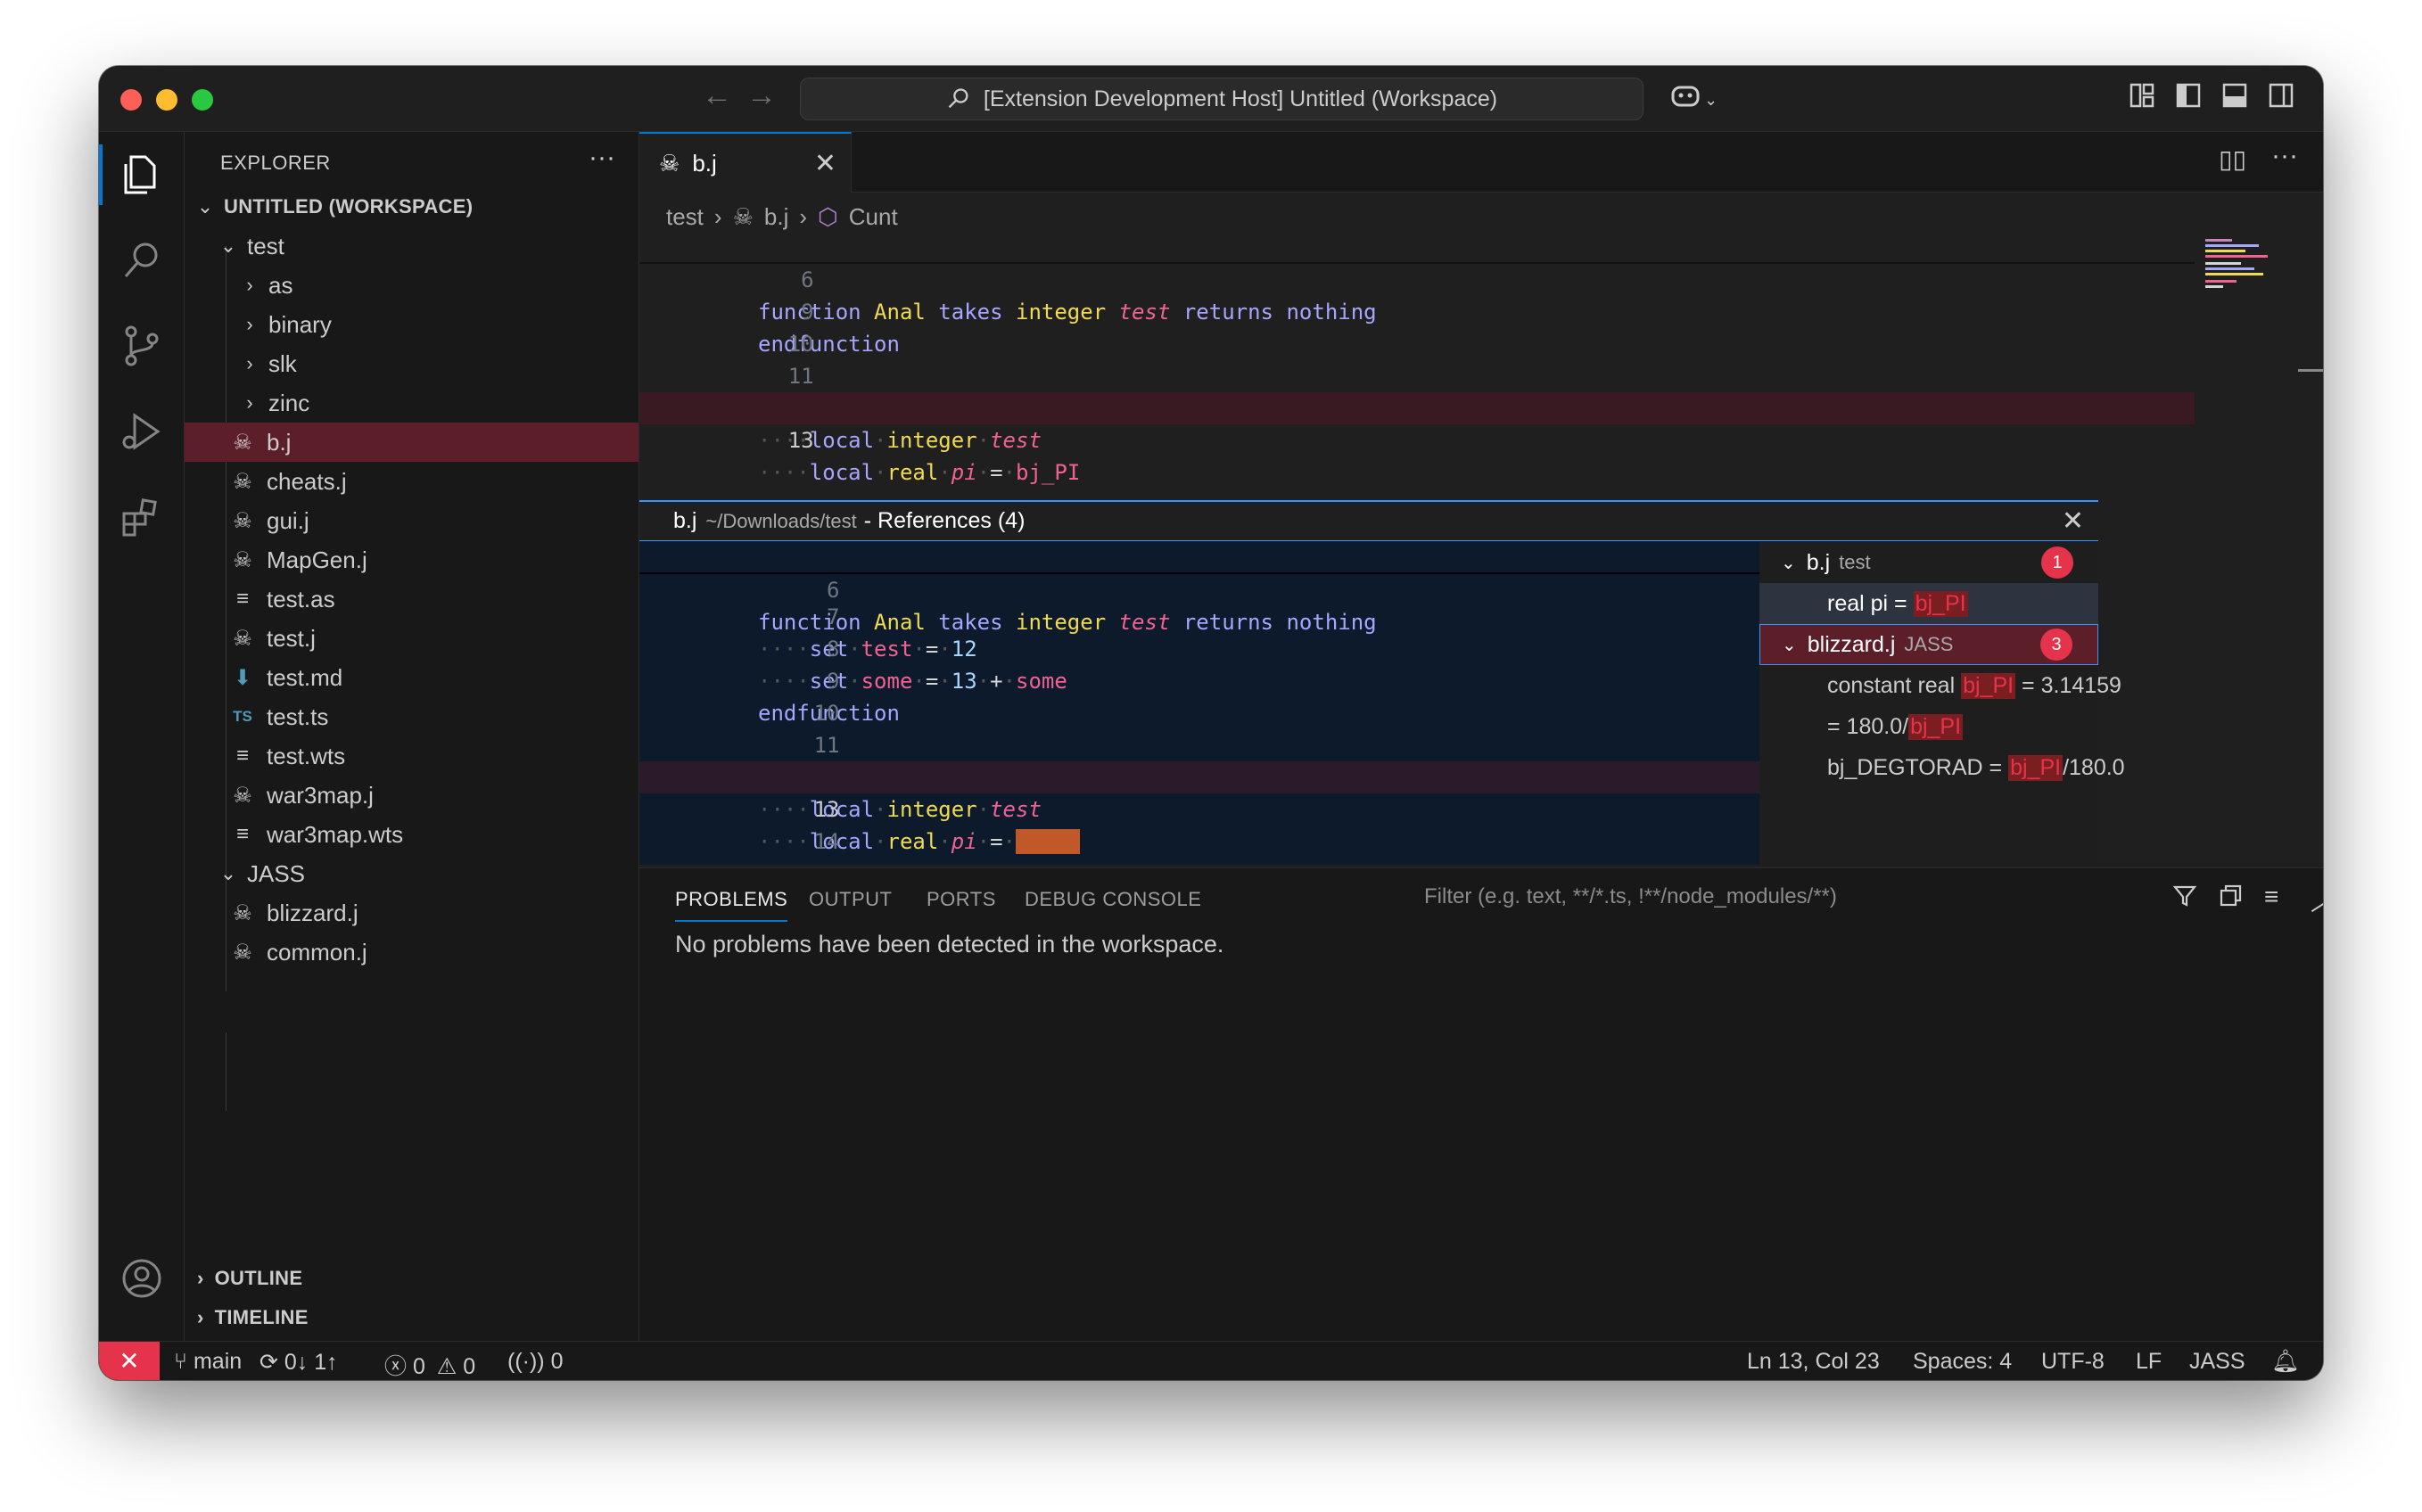 The image size is (2422, 1512). What do you see at coordinates (131, 100) in the screenshot?
I see `window-close-button` at bounding box center [131, 100].